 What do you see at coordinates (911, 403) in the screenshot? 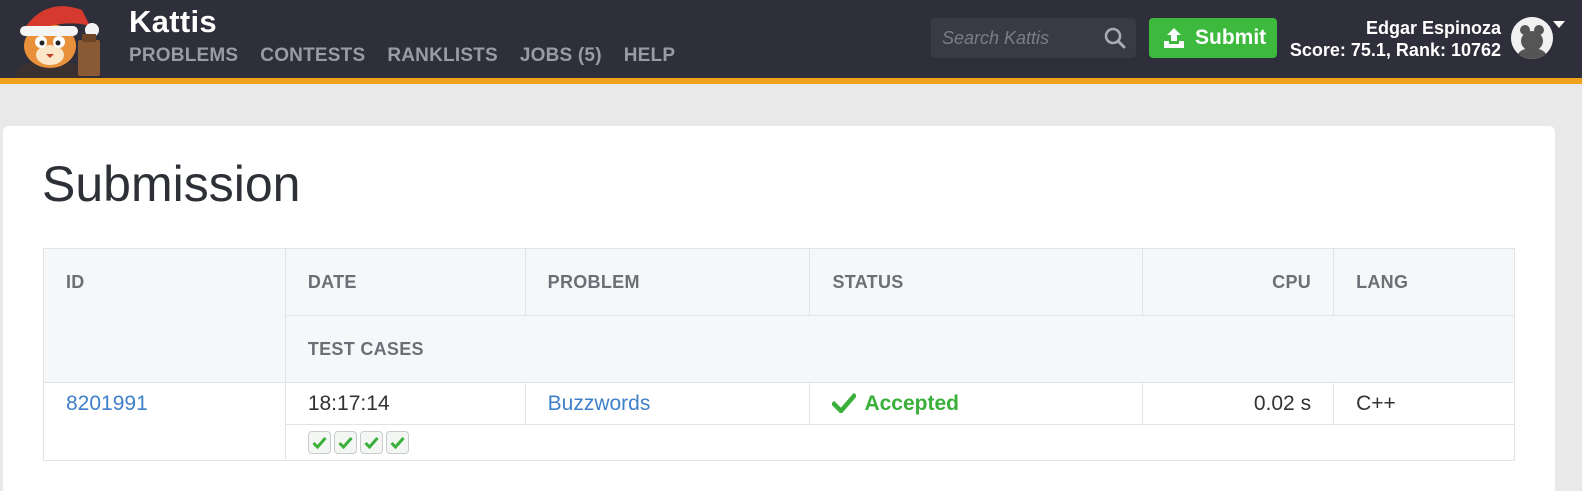
I see `status-accepted: Accepted` at bounding box center [911, 403].